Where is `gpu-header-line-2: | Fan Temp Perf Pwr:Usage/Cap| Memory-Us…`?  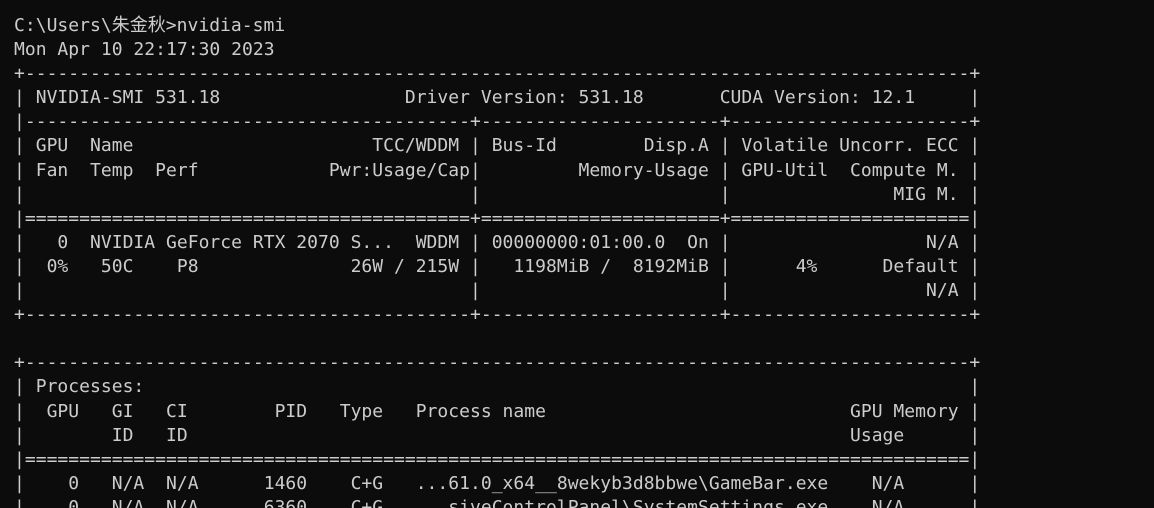
gpu-header-line-2: | Fan Temp Perf Pwr:Usage/Cap| Memory-Us… is located at coordinates (497, 170).